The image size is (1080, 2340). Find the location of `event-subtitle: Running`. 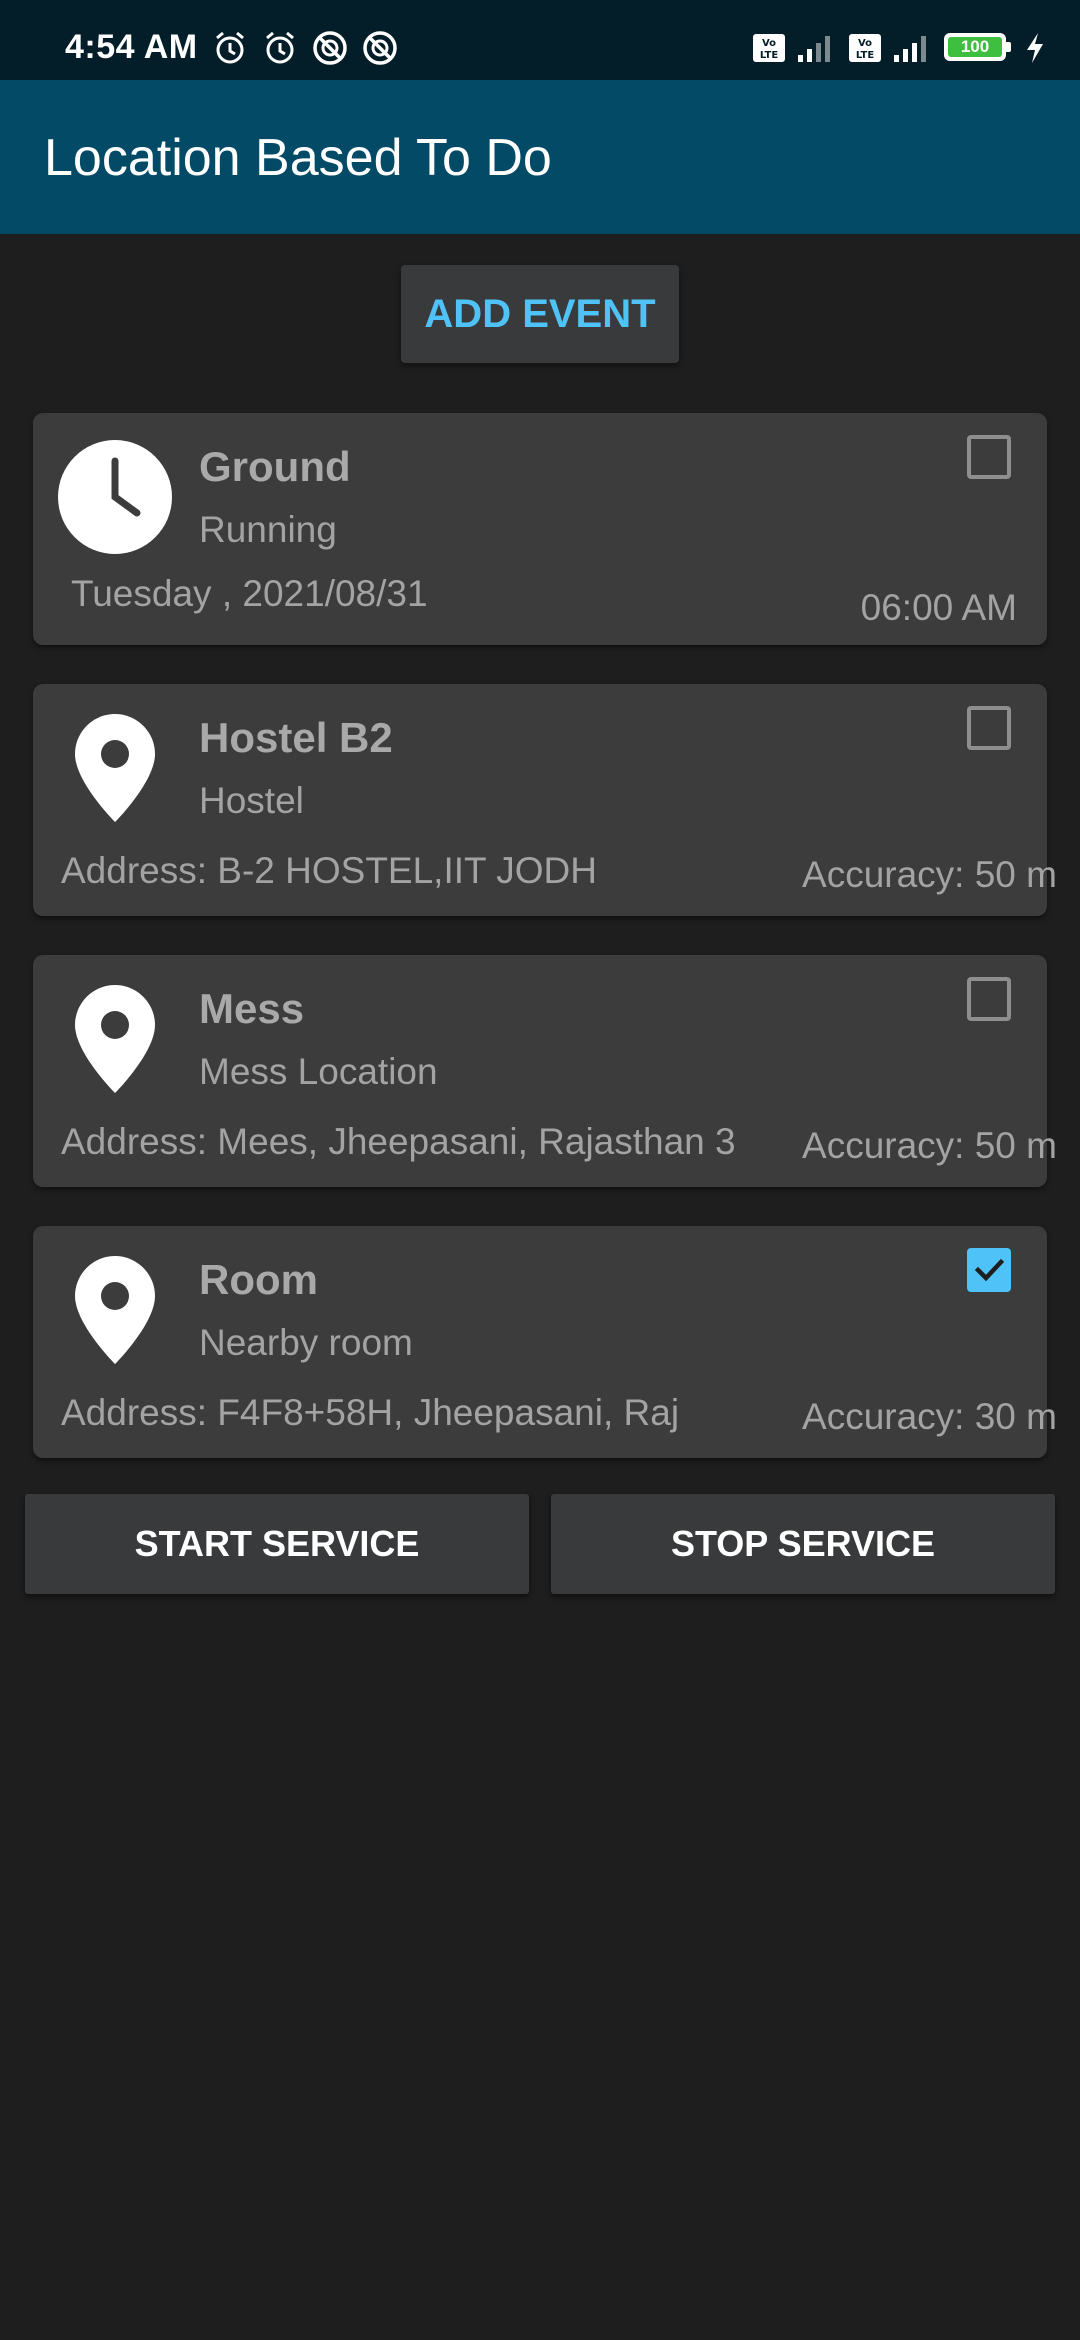

event-subtitle: Running is located at coordinates (268, 529).